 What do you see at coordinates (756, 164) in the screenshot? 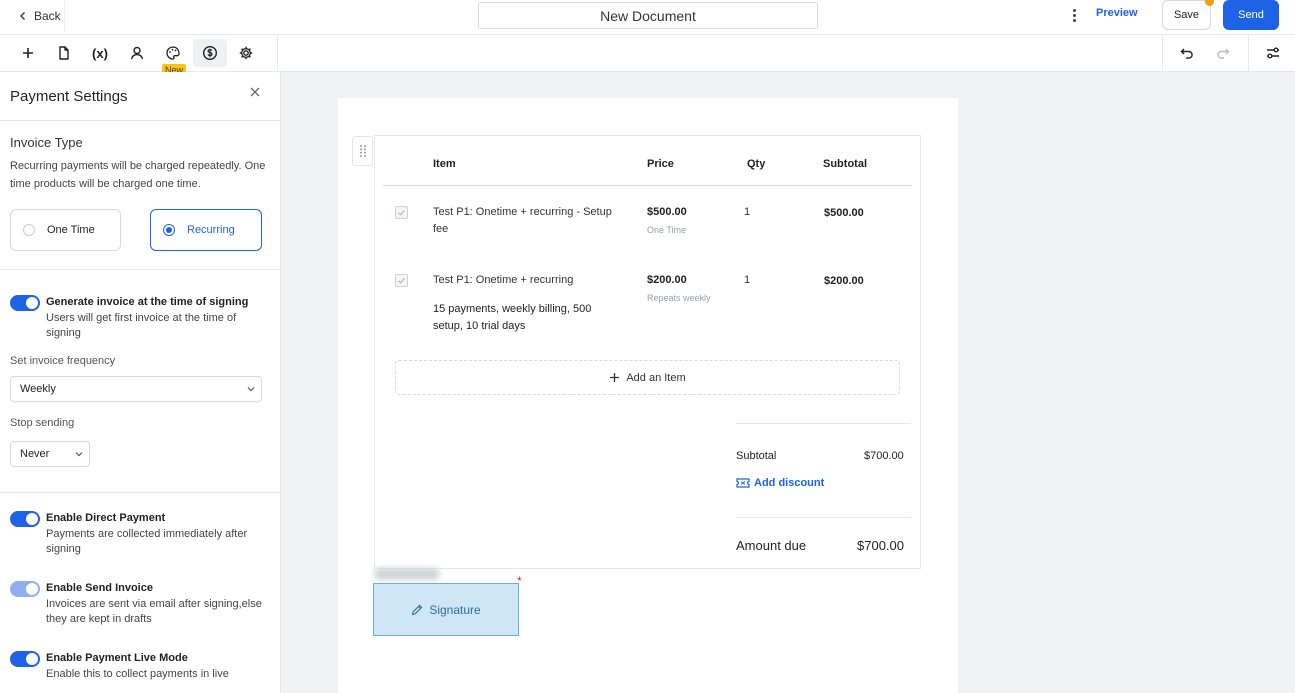
I see `column-header-qty: Qty` at bounding box center [756, 164].